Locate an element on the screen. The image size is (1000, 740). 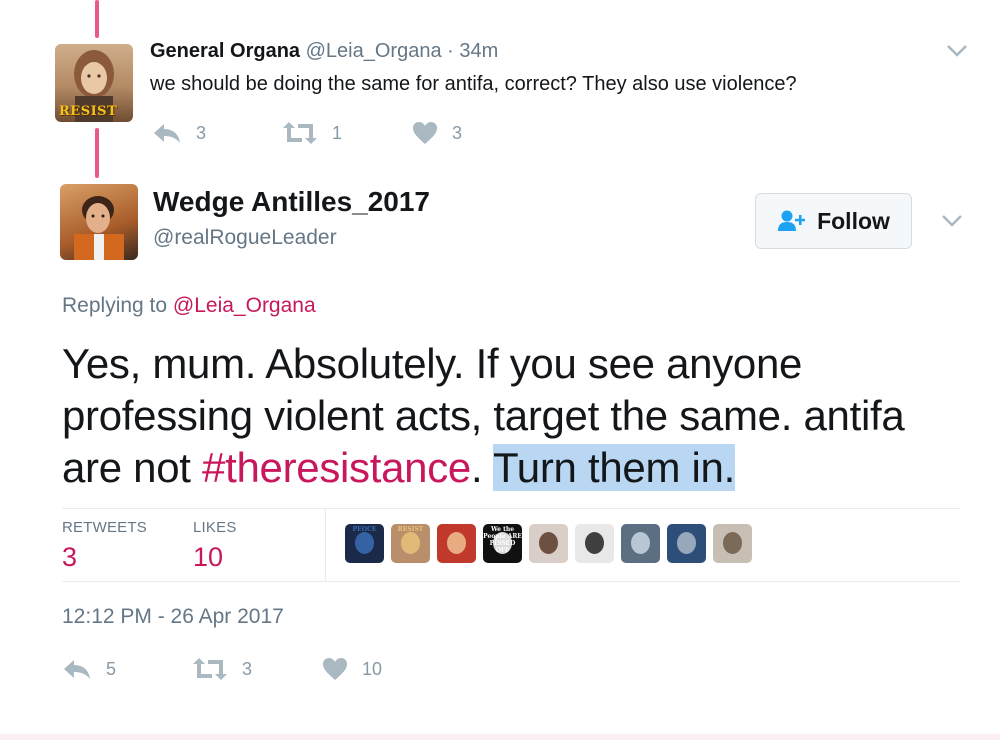
add-user-icon is located at coordinates (792, 220).